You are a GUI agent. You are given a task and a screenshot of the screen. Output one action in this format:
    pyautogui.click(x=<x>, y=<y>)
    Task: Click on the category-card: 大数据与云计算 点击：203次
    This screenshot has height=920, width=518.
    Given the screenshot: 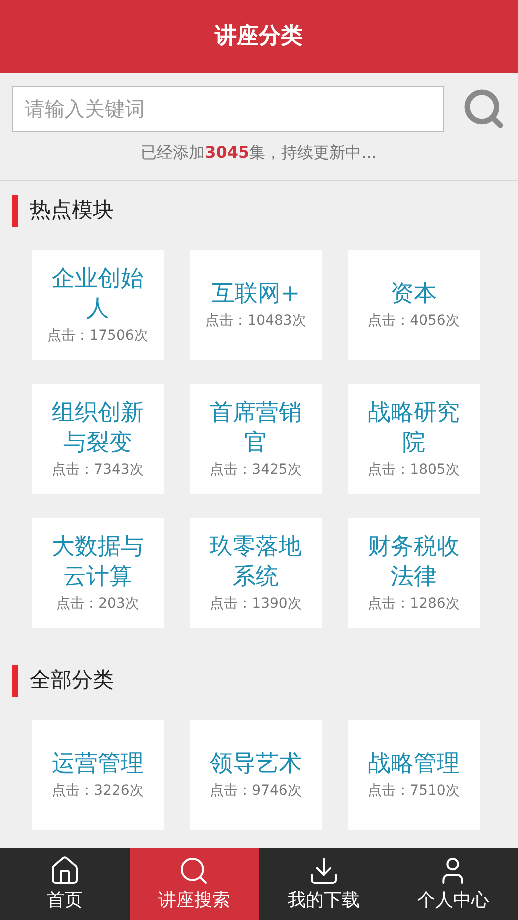 What is the action you would take?
    pyautogui.click(x=98, y=573)
    